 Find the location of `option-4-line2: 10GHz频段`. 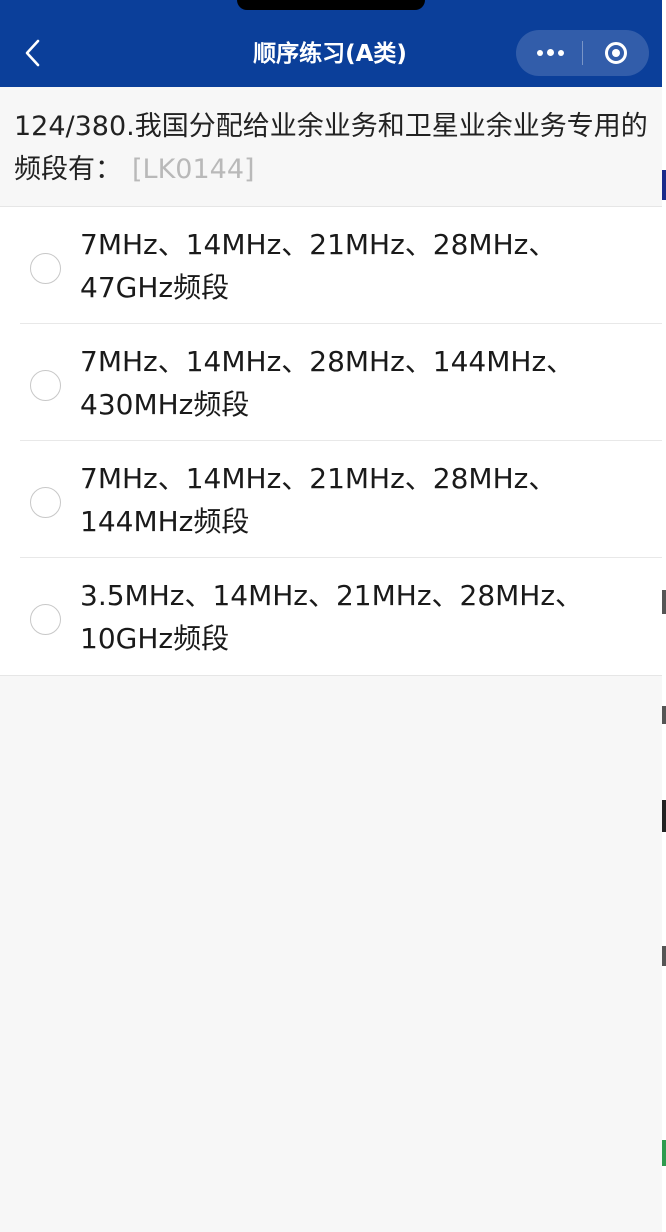

option-4-line2: 10GHz频段 is located at coordinates (155, 638).